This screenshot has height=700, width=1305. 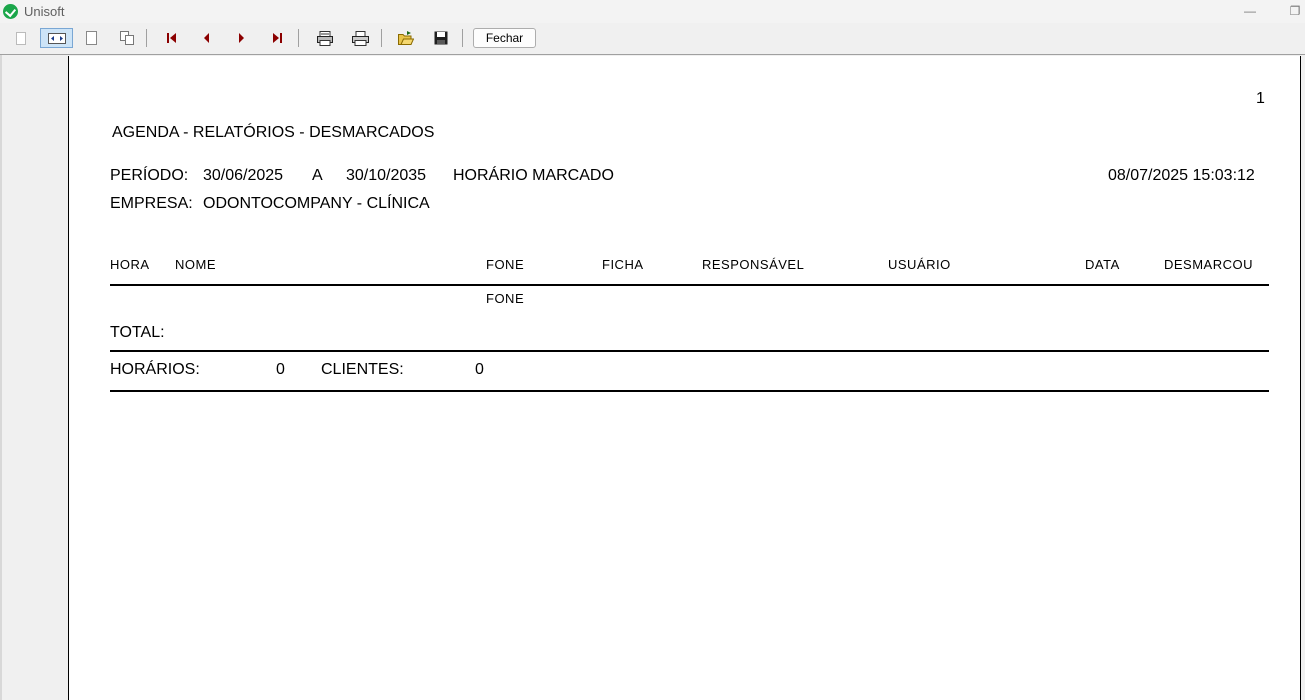 I want to click on column-header-desmarcou: DESMARCOU, so click(x=1209, y=264).